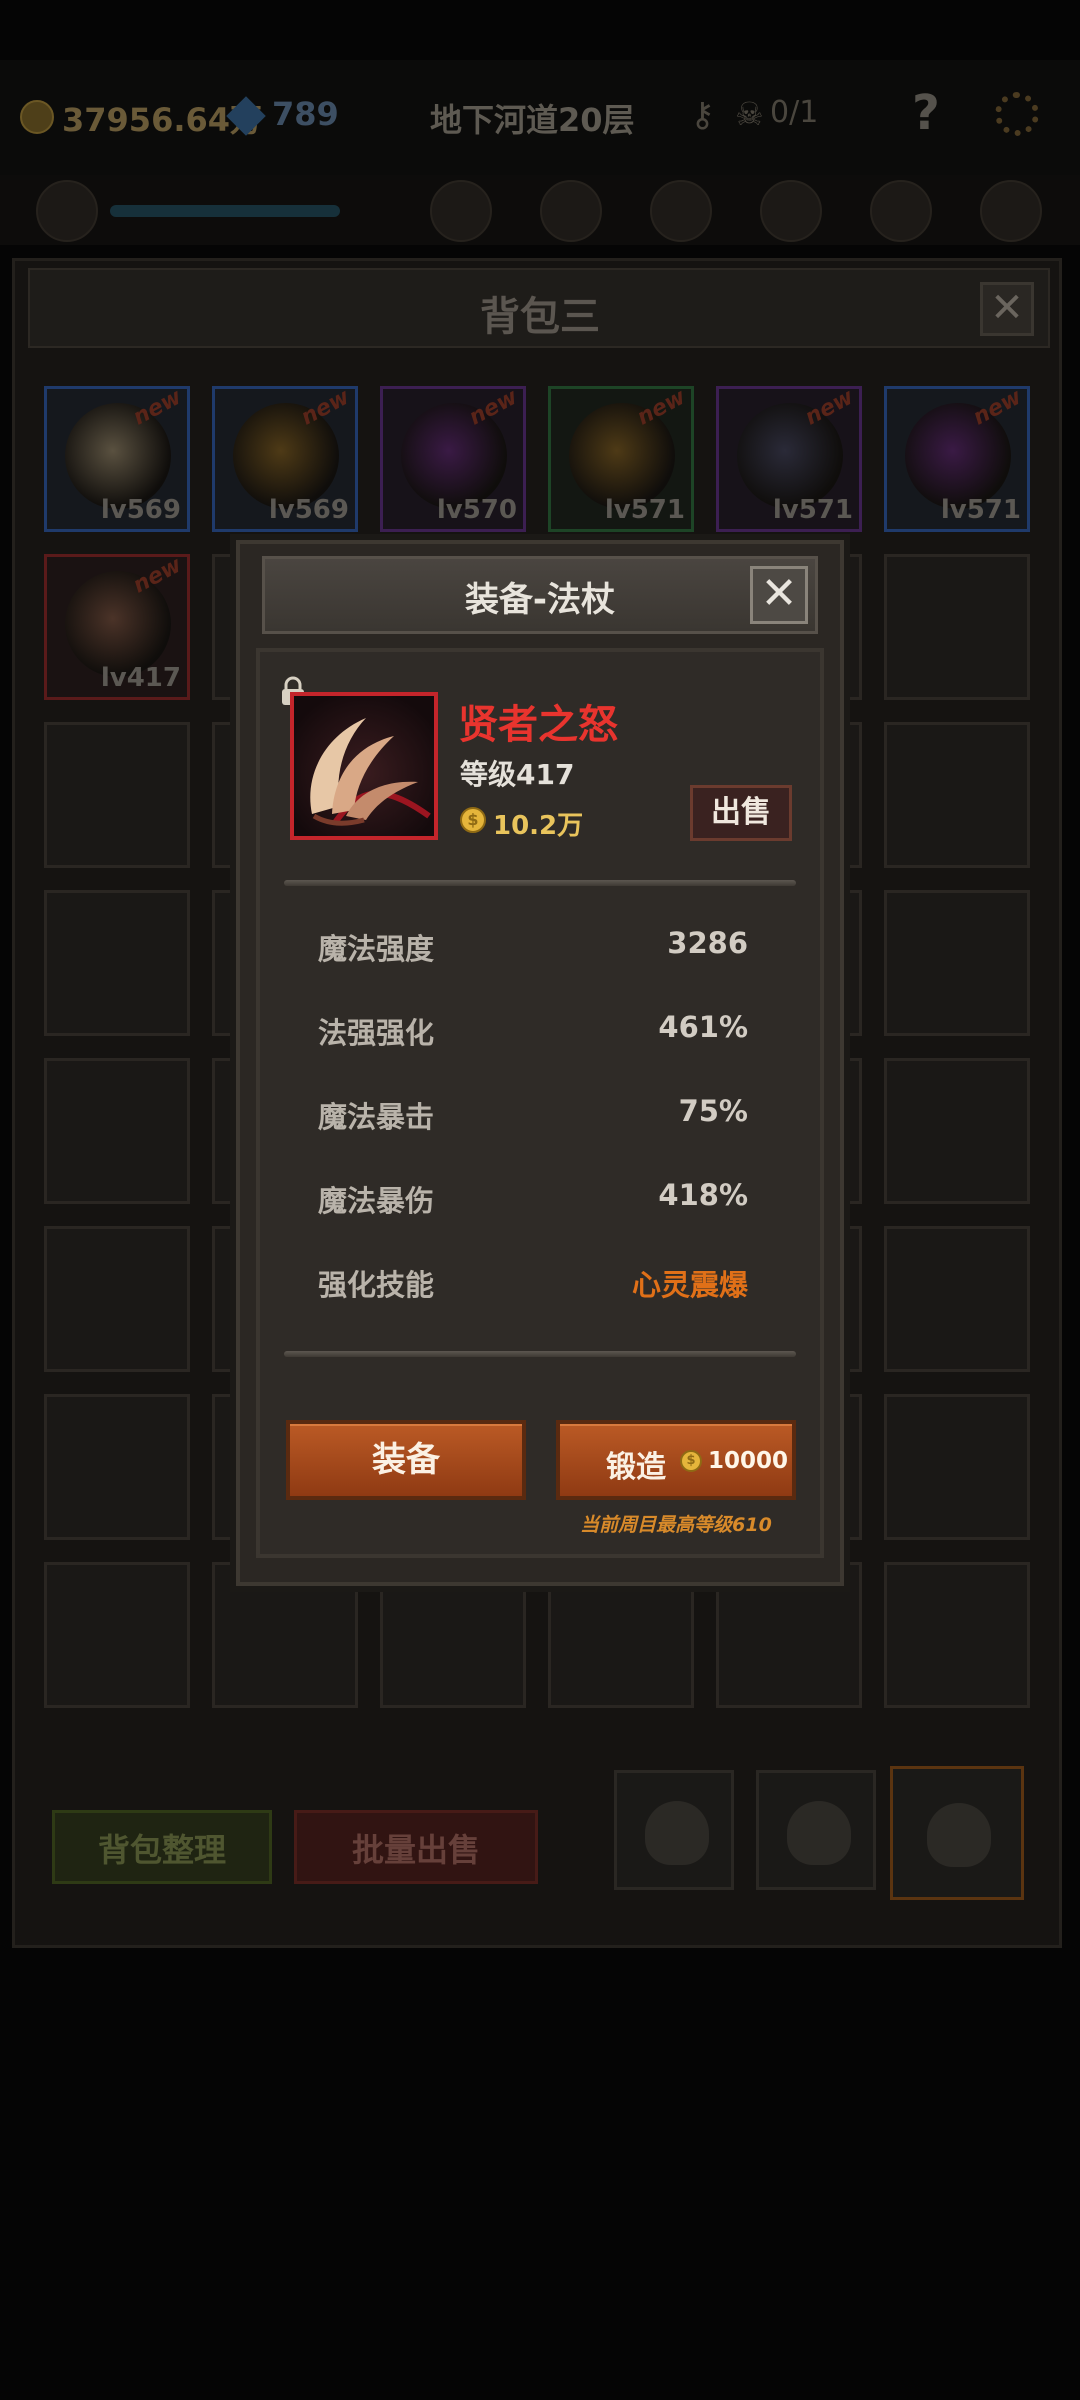 Image resolution: width=1080 pixels, height=2400 pixels. Describe the element at coordinates (749, 114) in the screenshot. I see `skull-icon: ☠` at that location.